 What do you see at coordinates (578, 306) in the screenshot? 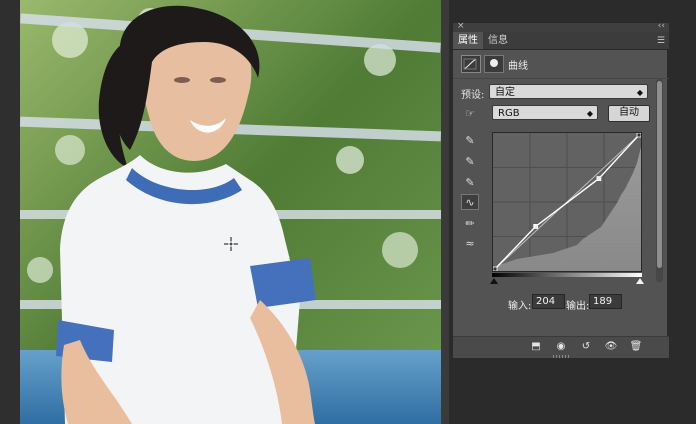
I see `output-label: 输出:` at bounding box center [578, 306].